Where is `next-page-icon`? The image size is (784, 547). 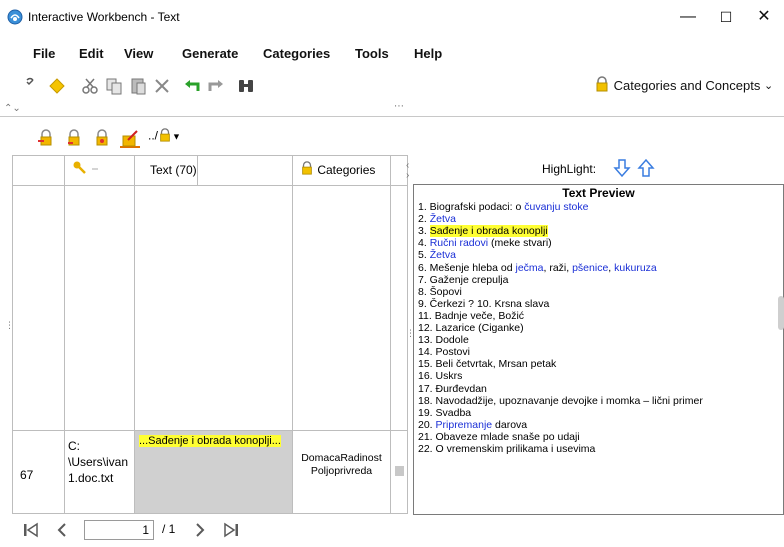
next-page-icon is located at coordinates (200, 531).